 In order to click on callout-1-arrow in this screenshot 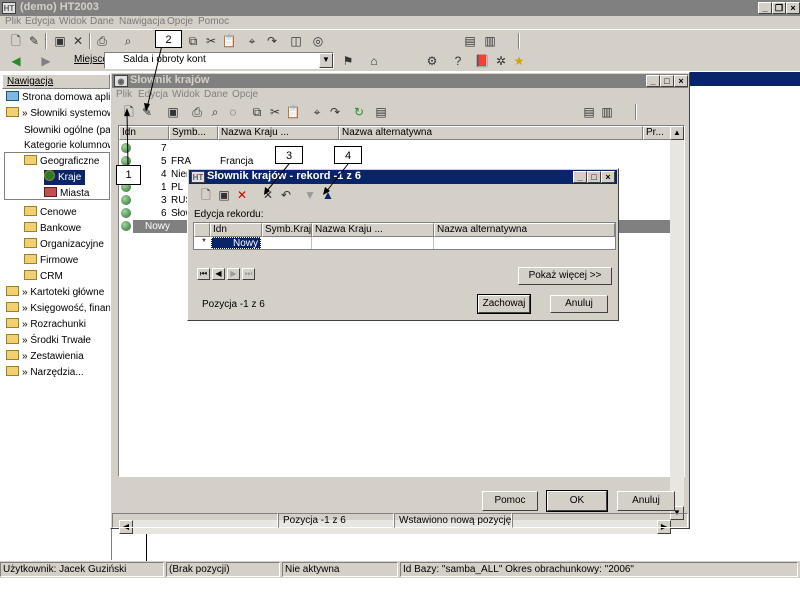, I will do `click(127, 139)`.